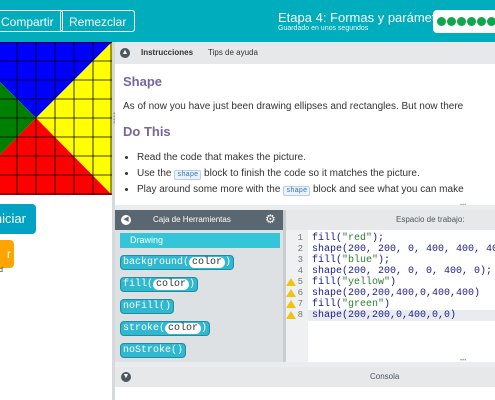  Describe the element at coordinates (430, 219) in the screenshot. I see `workspace-title: Espacio de trabajo:` at that location.